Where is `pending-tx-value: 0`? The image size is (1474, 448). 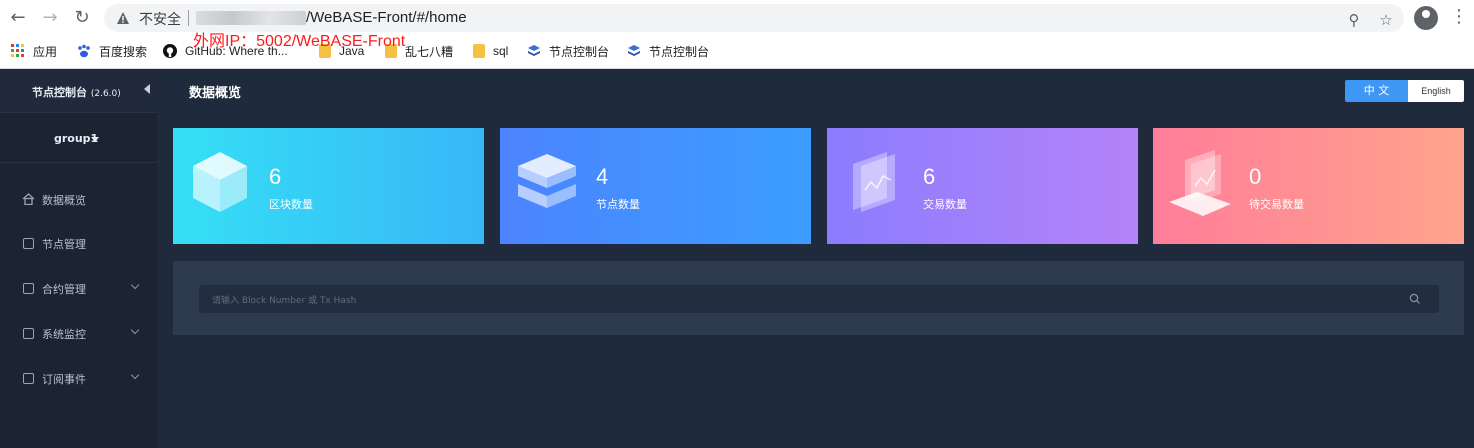 pending-tx-value: 0 is located at coordinates (1255, 176).